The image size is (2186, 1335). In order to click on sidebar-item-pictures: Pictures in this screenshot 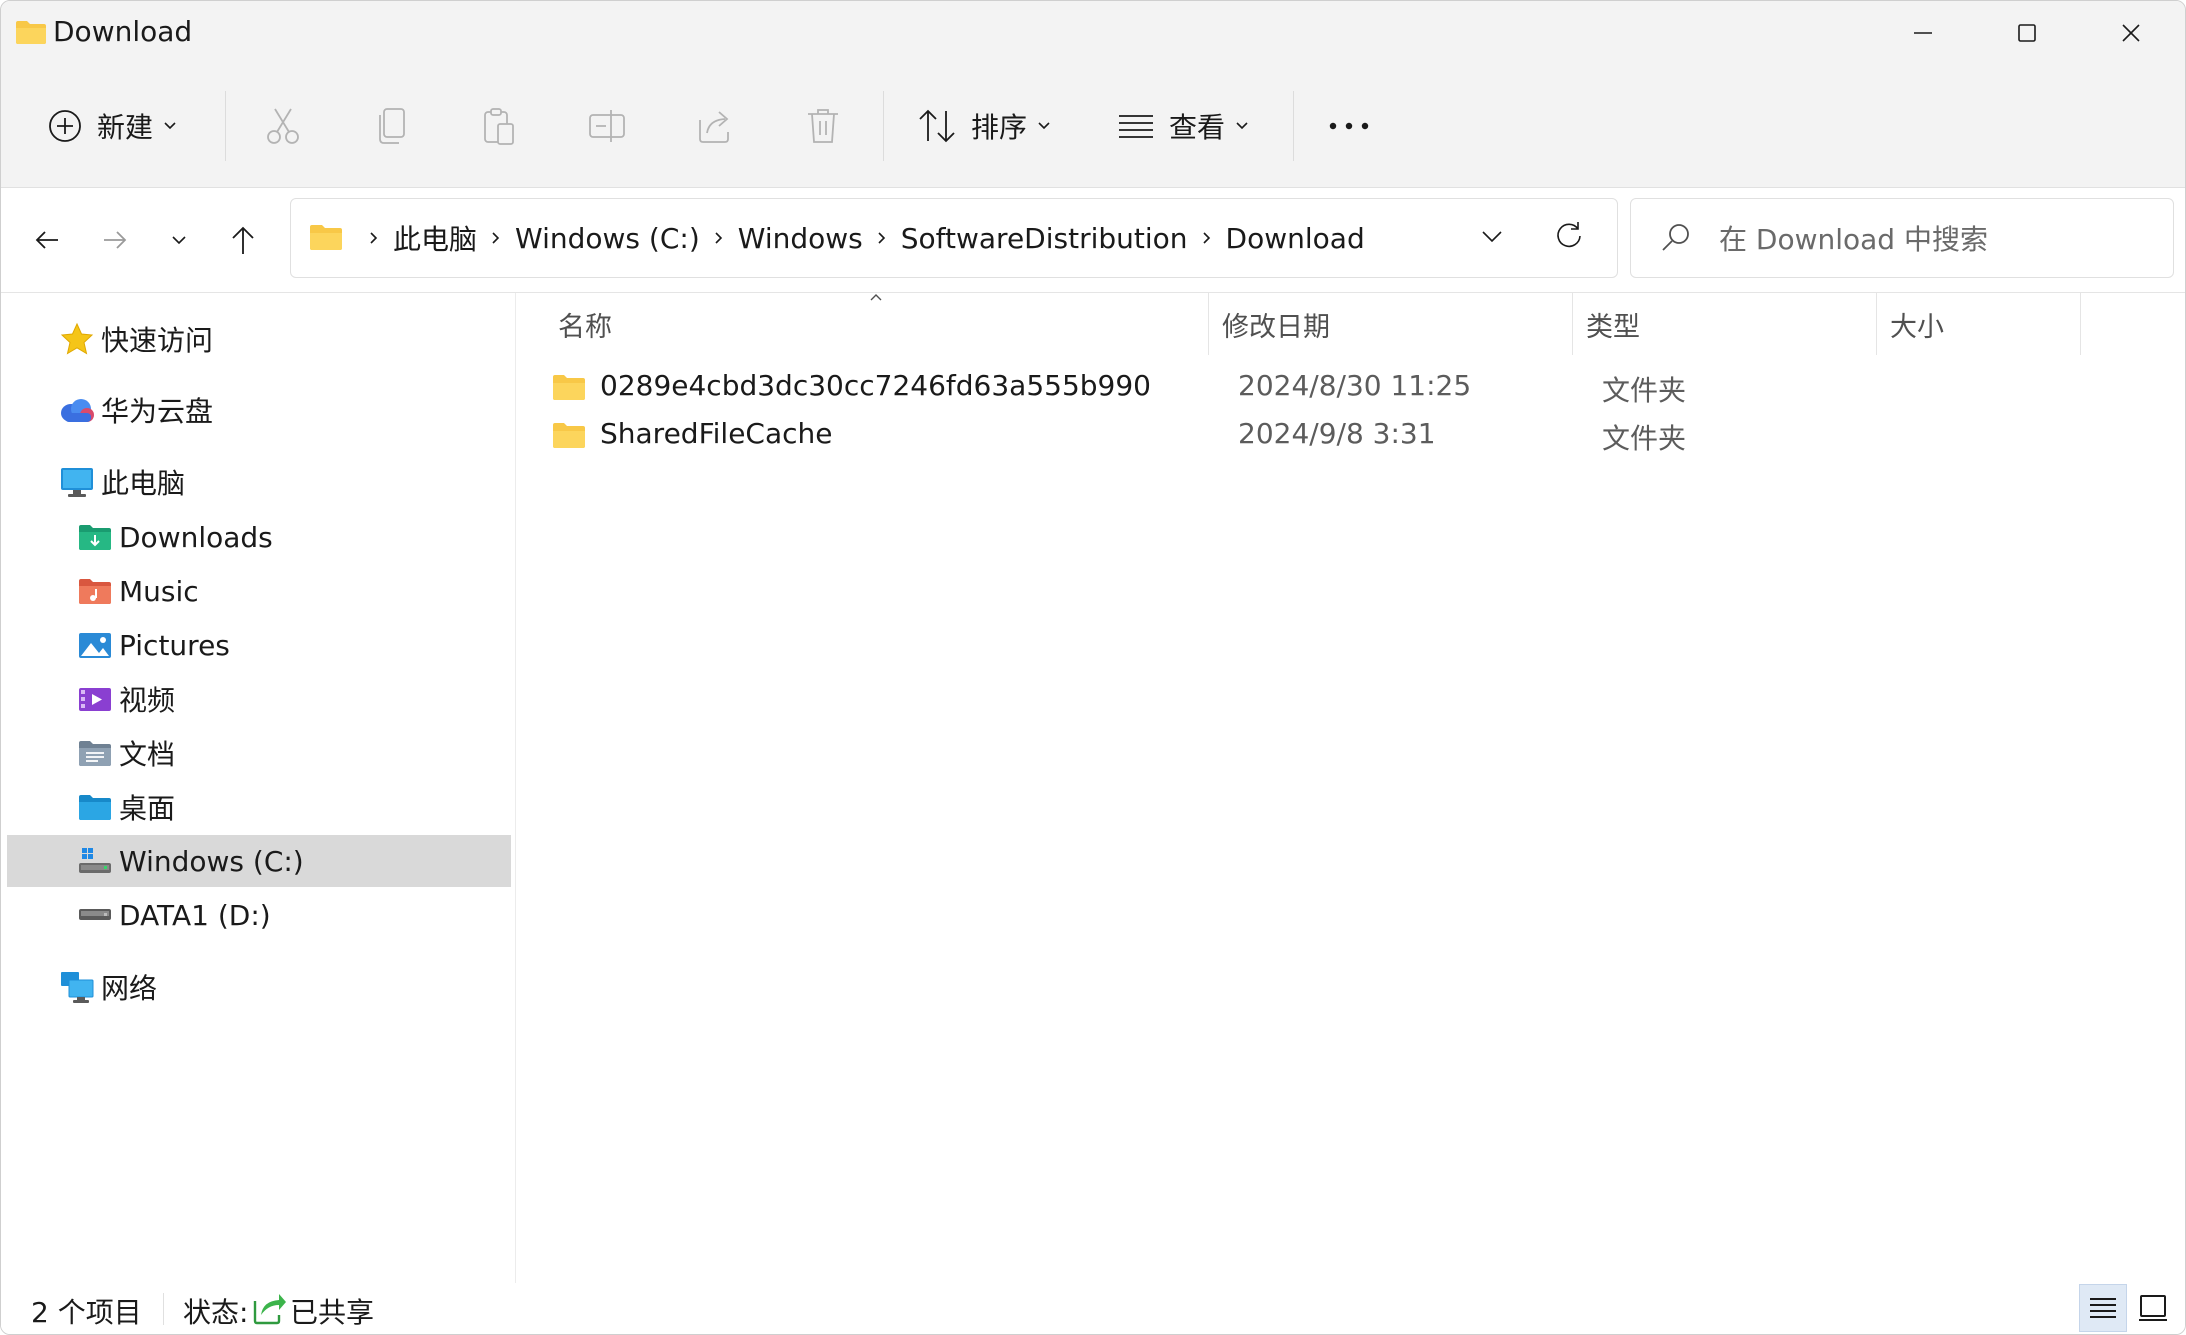, I will do `click(259, 645)`.